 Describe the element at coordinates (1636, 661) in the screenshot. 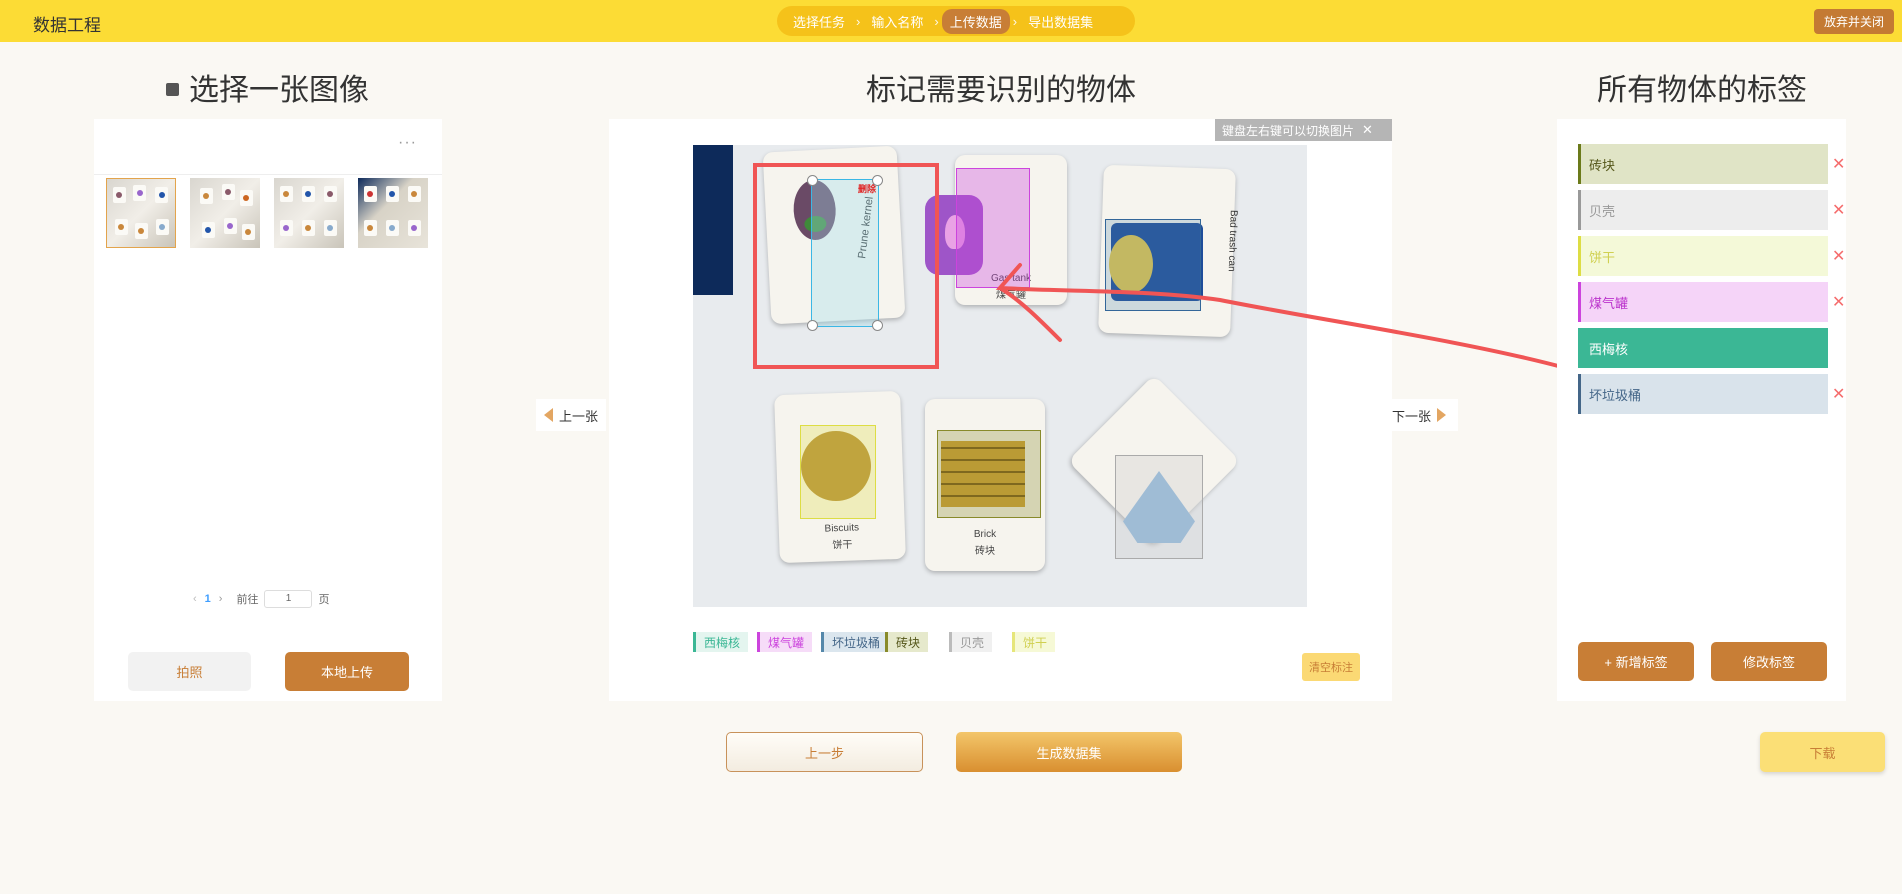

I see `add-label-button: + 新增标签` at that location.